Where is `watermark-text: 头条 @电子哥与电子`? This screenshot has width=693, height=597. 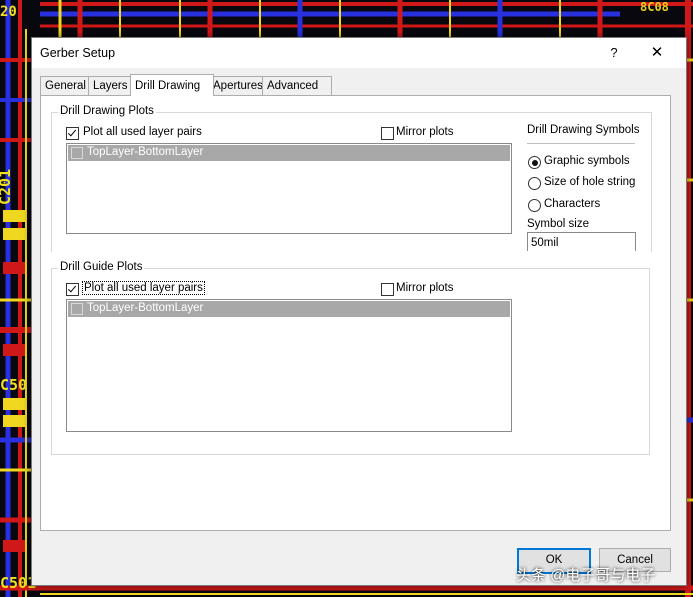
watermark-text: 头条 @电子哥与电子 is located at coordinates (586, 575).